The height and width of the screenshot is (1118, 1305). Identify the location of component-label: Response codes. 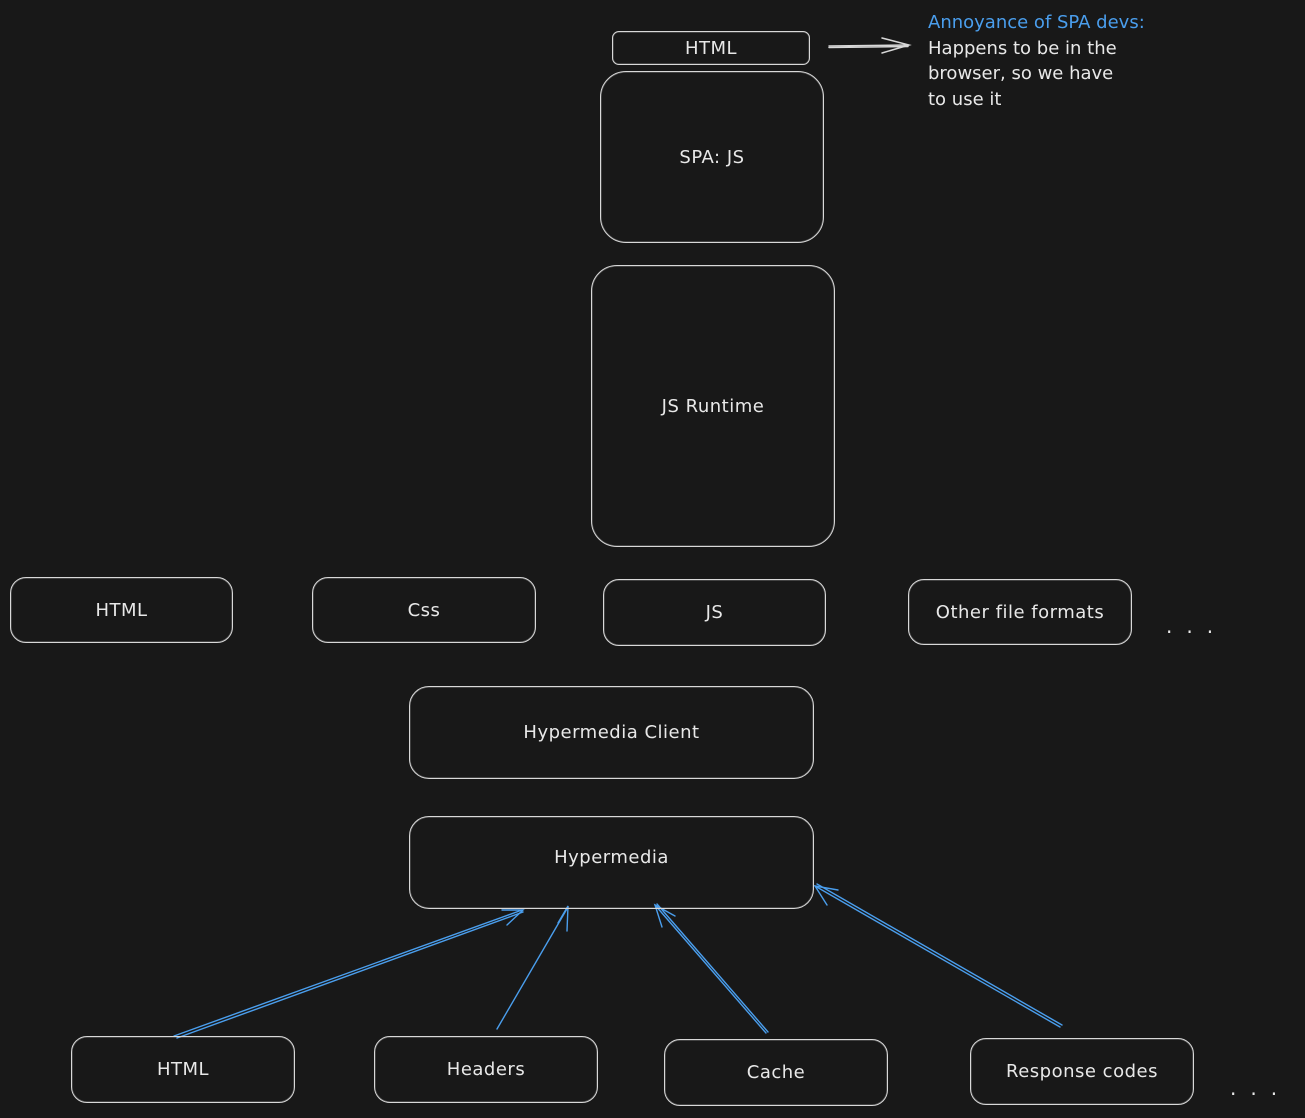
(1082, 1071).